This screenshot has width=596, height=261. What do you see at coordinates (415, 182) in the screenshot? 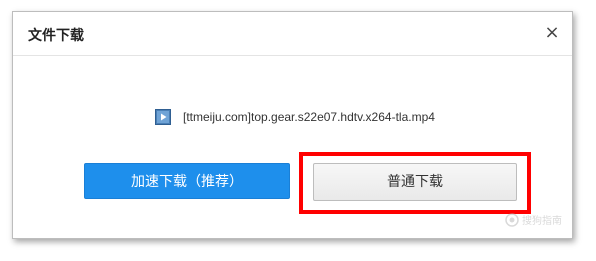
I see `normal-download-button: 普通下载` at bounding box center [415, 182].